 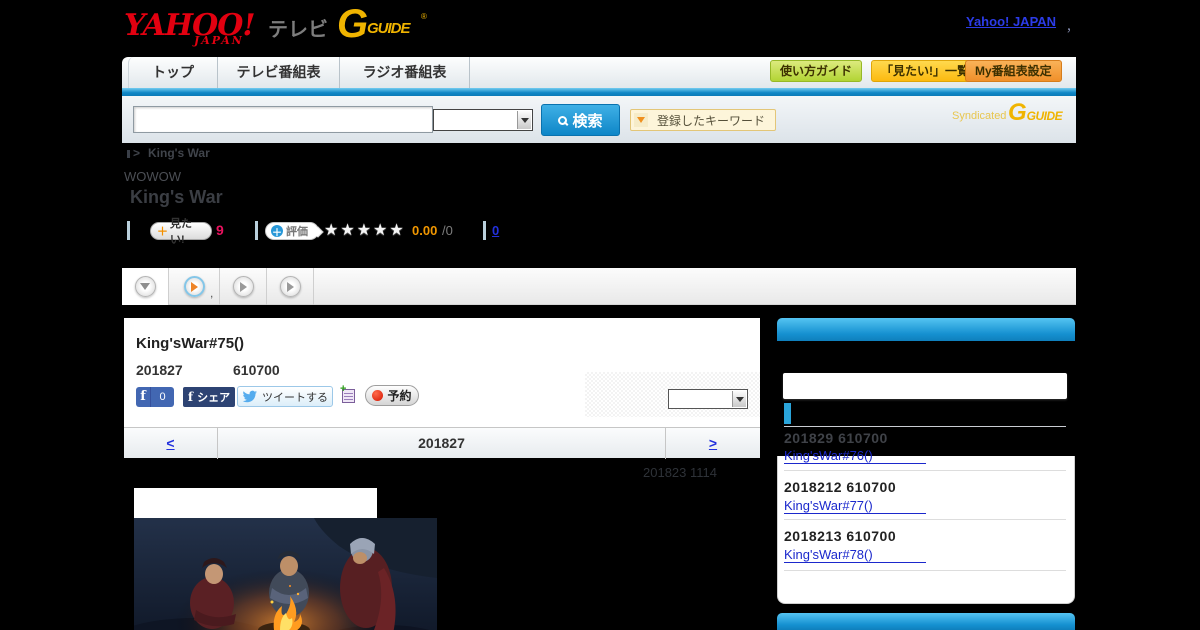 I want to click on registered-keywords-button: 登録したキーワード, so click(x=703, y=120).